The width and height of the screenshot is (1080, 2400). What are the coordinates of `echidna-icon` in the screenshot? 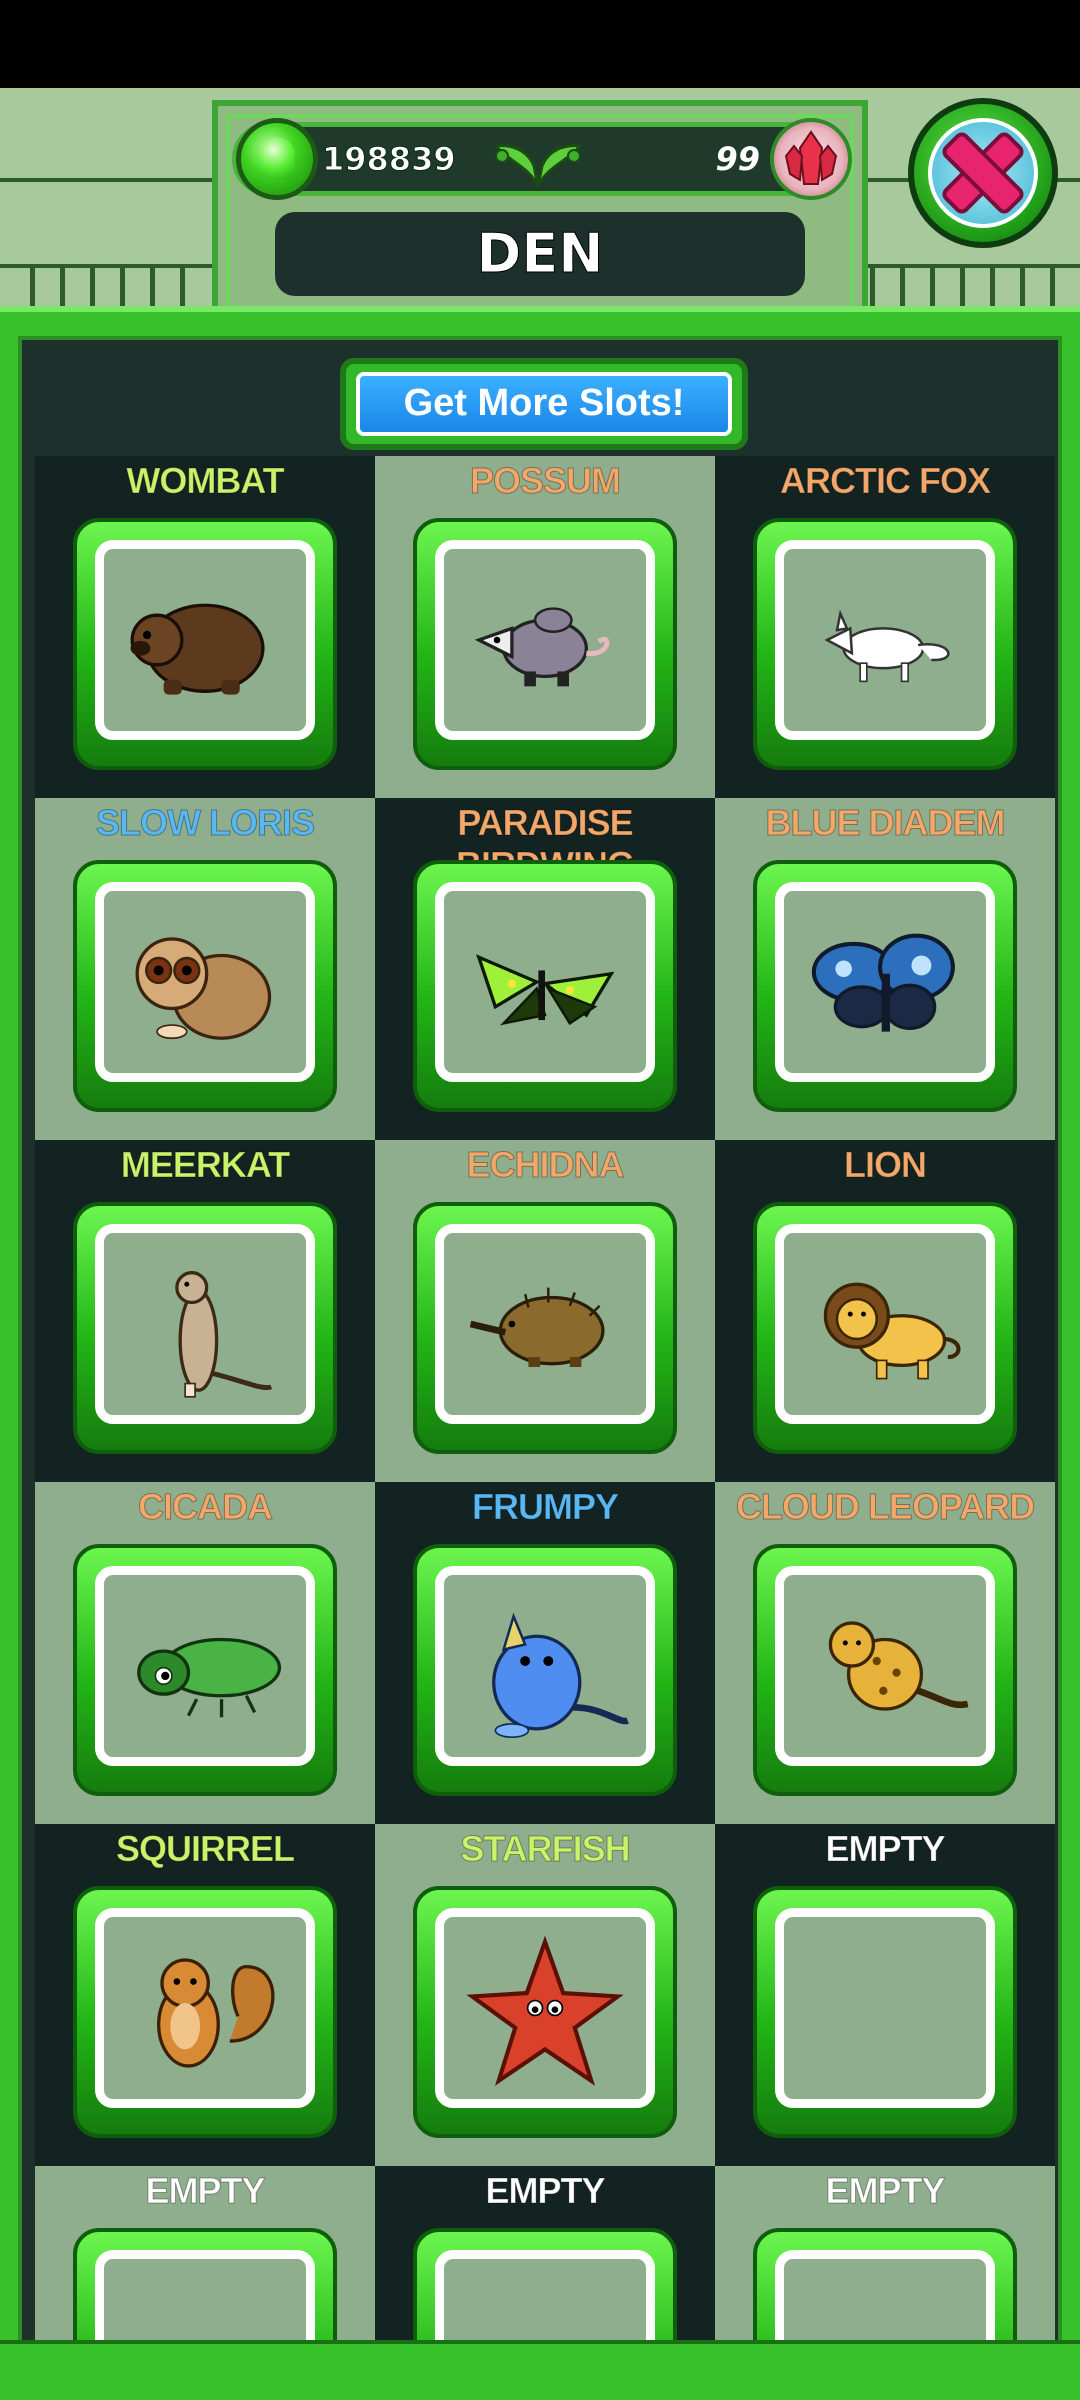 It's located at (537, 1327).